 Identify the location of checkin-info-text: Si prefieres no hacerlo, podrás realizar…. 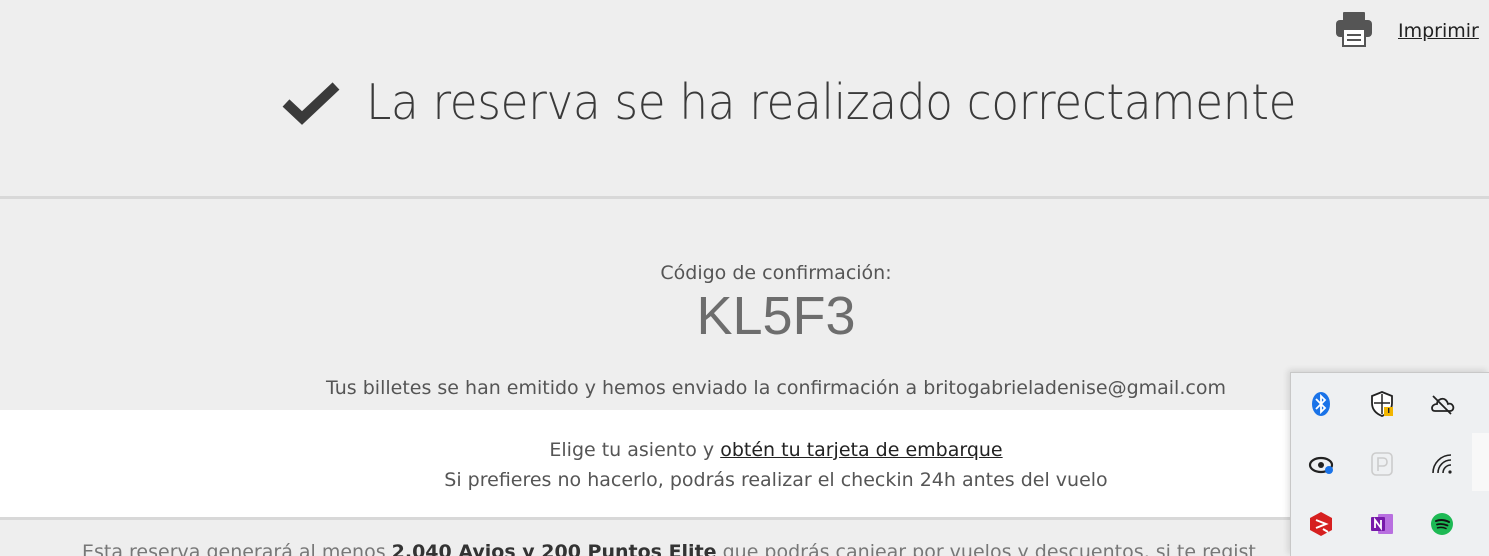
(776, 480).